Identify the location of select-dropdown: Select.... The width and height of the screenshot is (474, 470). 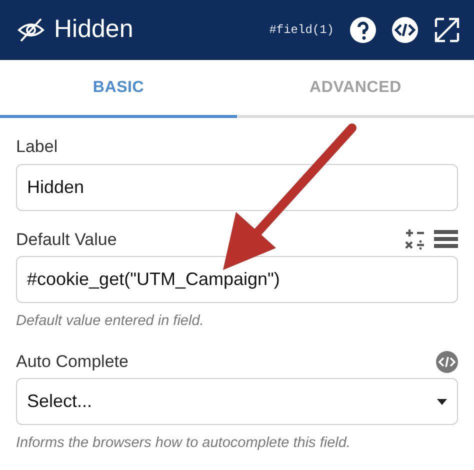
(237, 402).